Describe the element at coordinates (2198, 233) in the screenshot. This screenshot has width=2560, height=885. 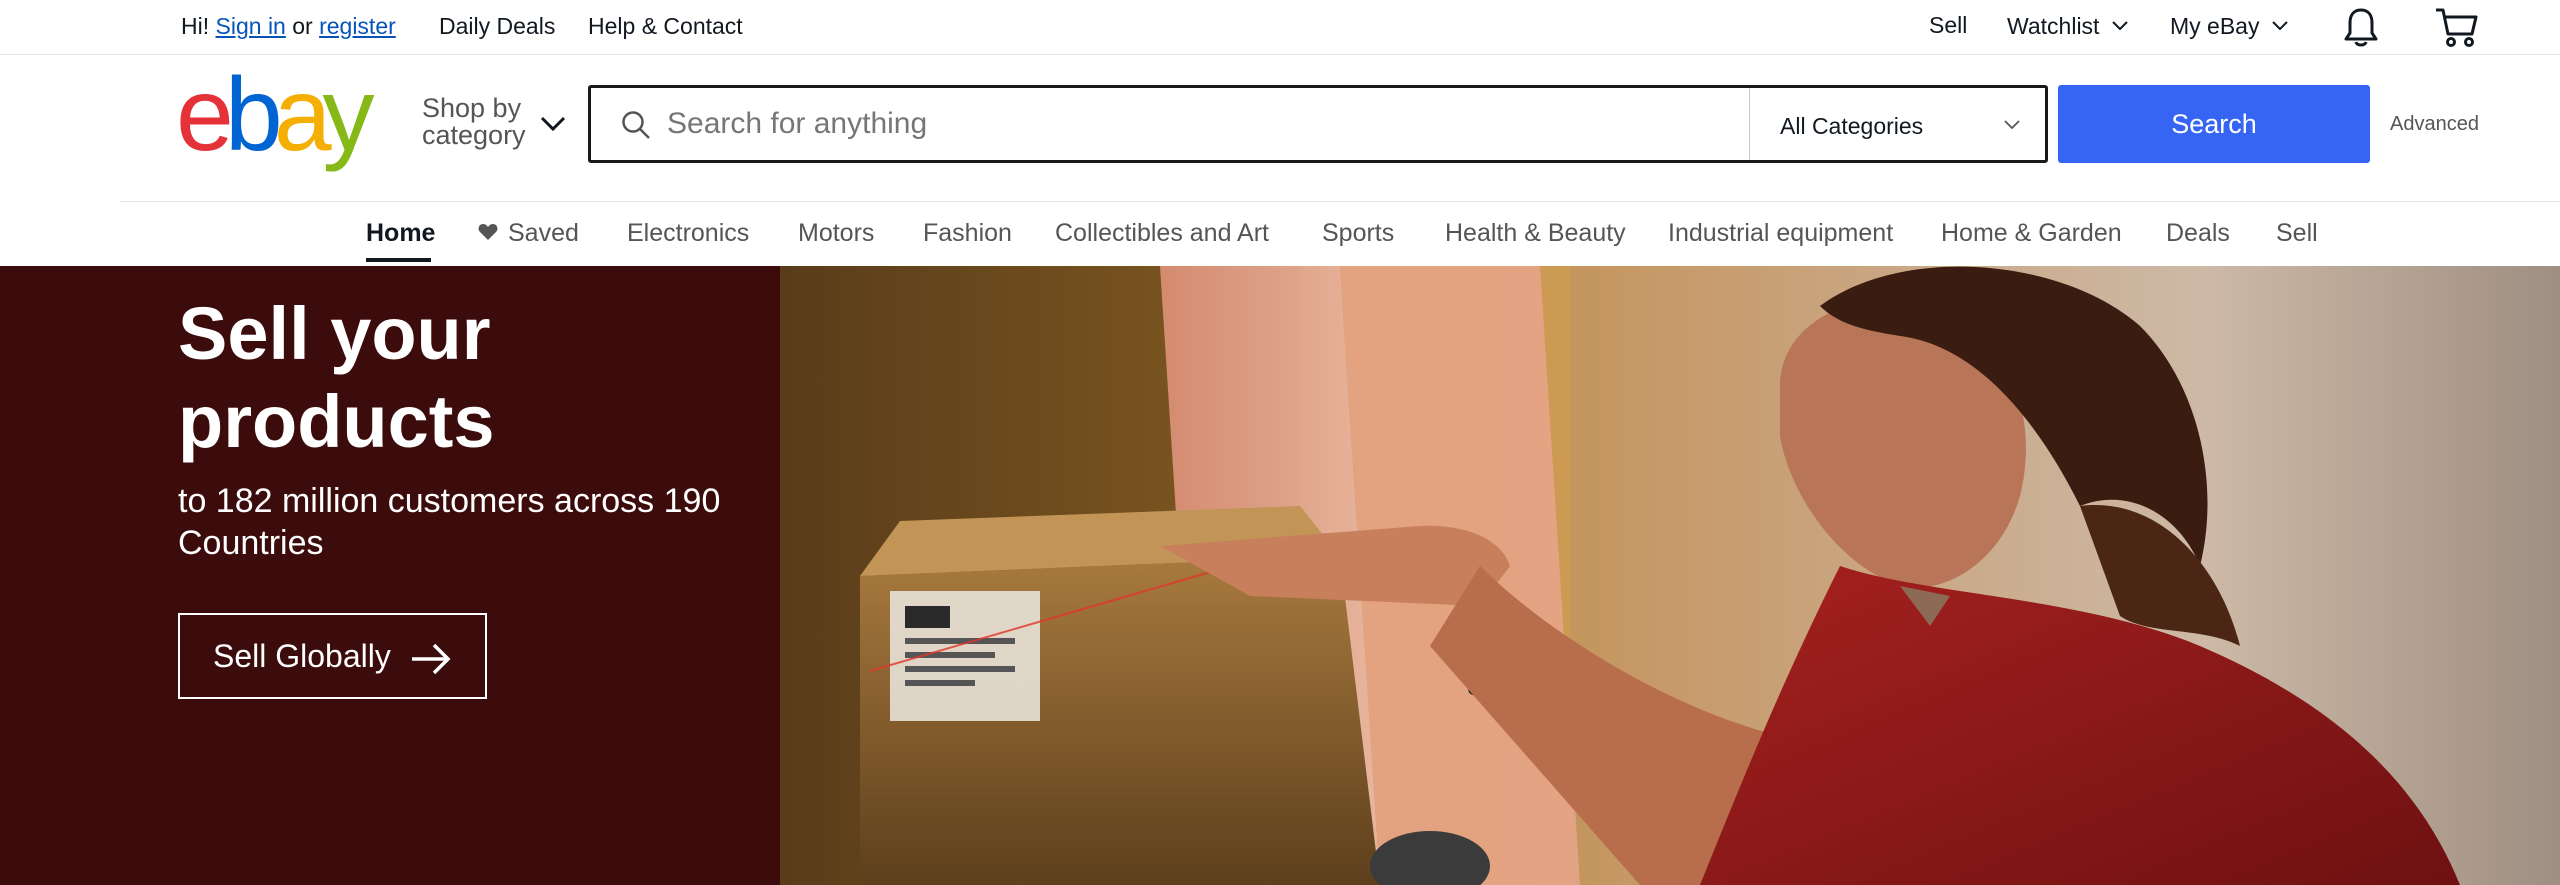
I see `nav-item-deals: Deals` at that location.